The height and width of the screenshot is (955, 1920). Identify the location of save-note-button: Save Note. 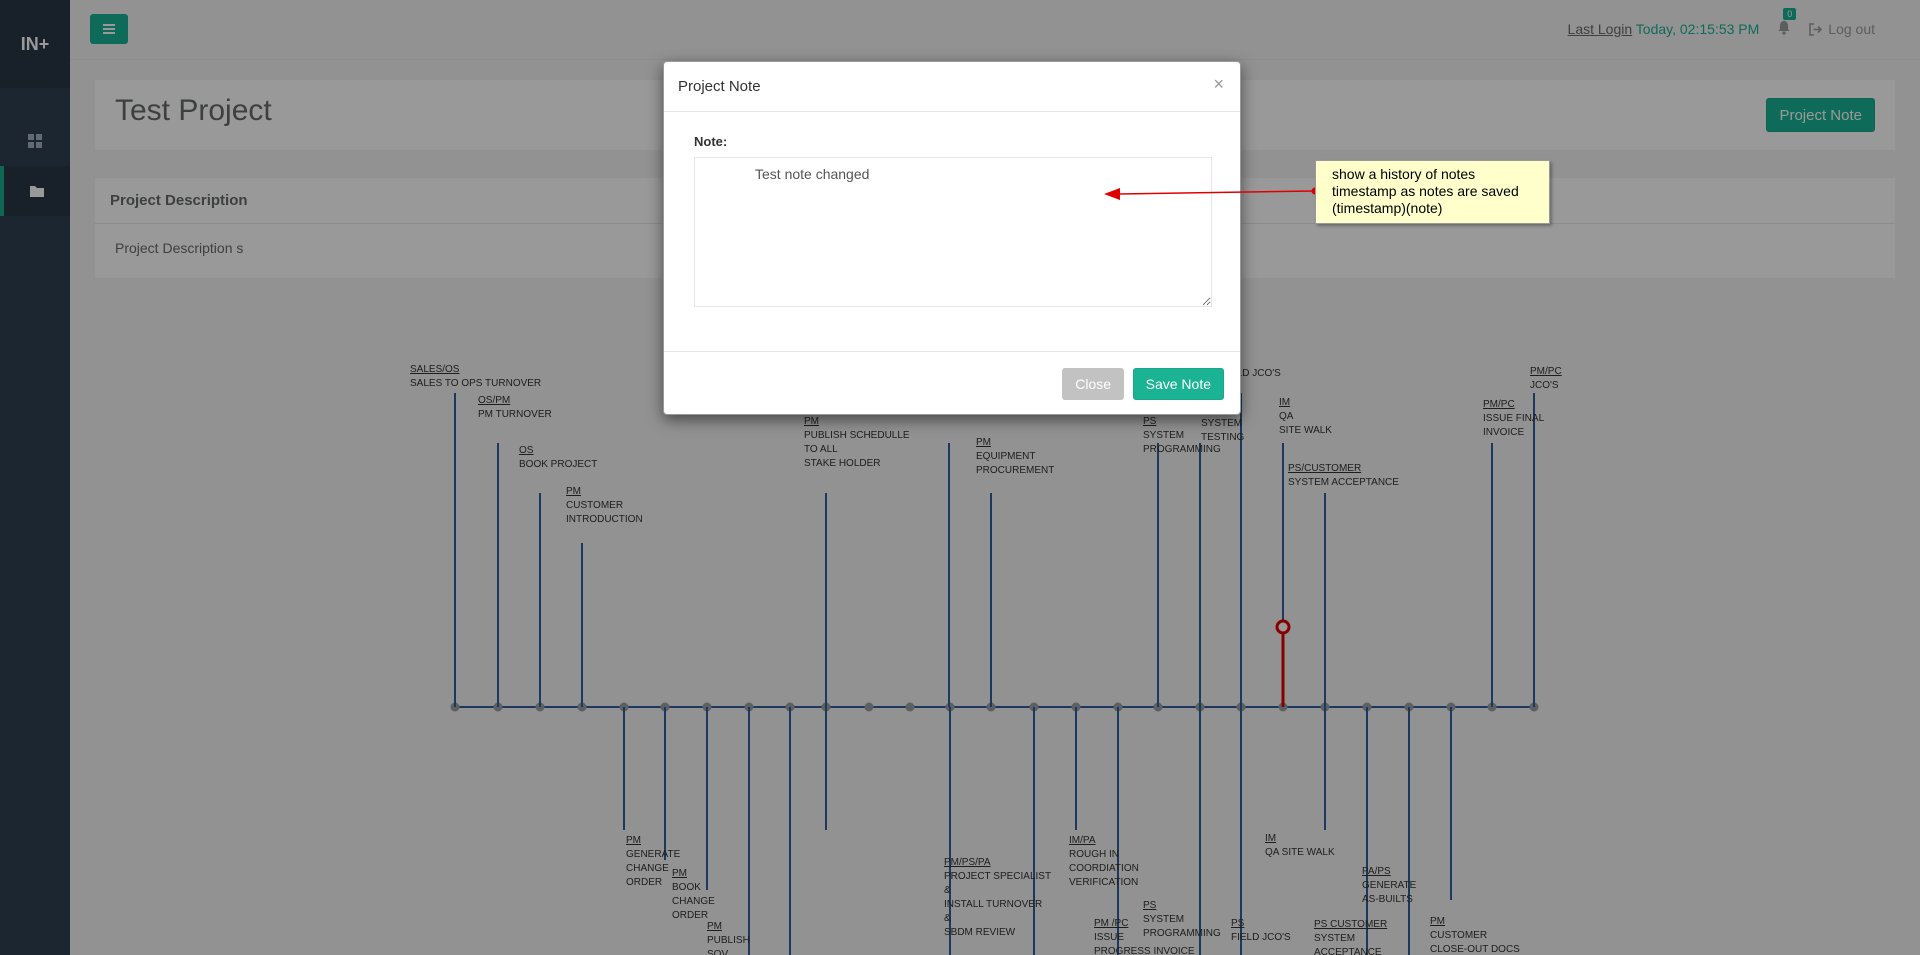
(1178, 384).